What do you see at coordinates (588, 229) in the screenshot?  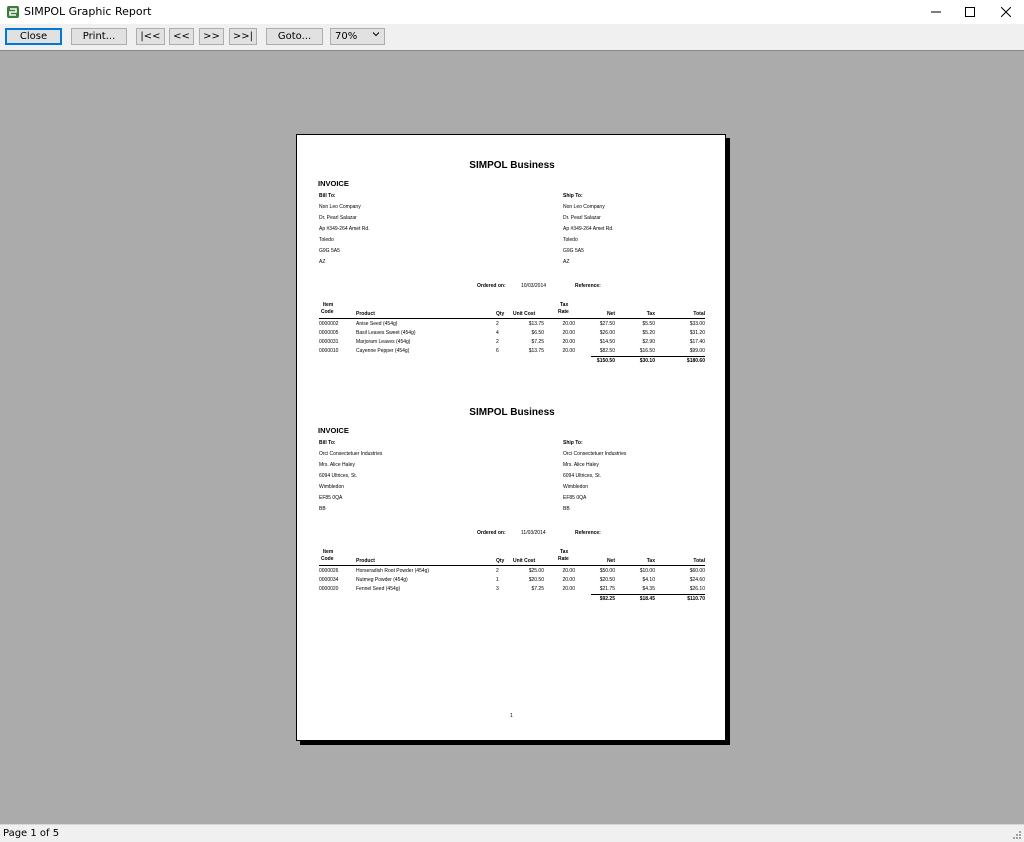 I see `ship-to-line: Ap #349-264 Amet Rd.` at bounding box center [588, 229].